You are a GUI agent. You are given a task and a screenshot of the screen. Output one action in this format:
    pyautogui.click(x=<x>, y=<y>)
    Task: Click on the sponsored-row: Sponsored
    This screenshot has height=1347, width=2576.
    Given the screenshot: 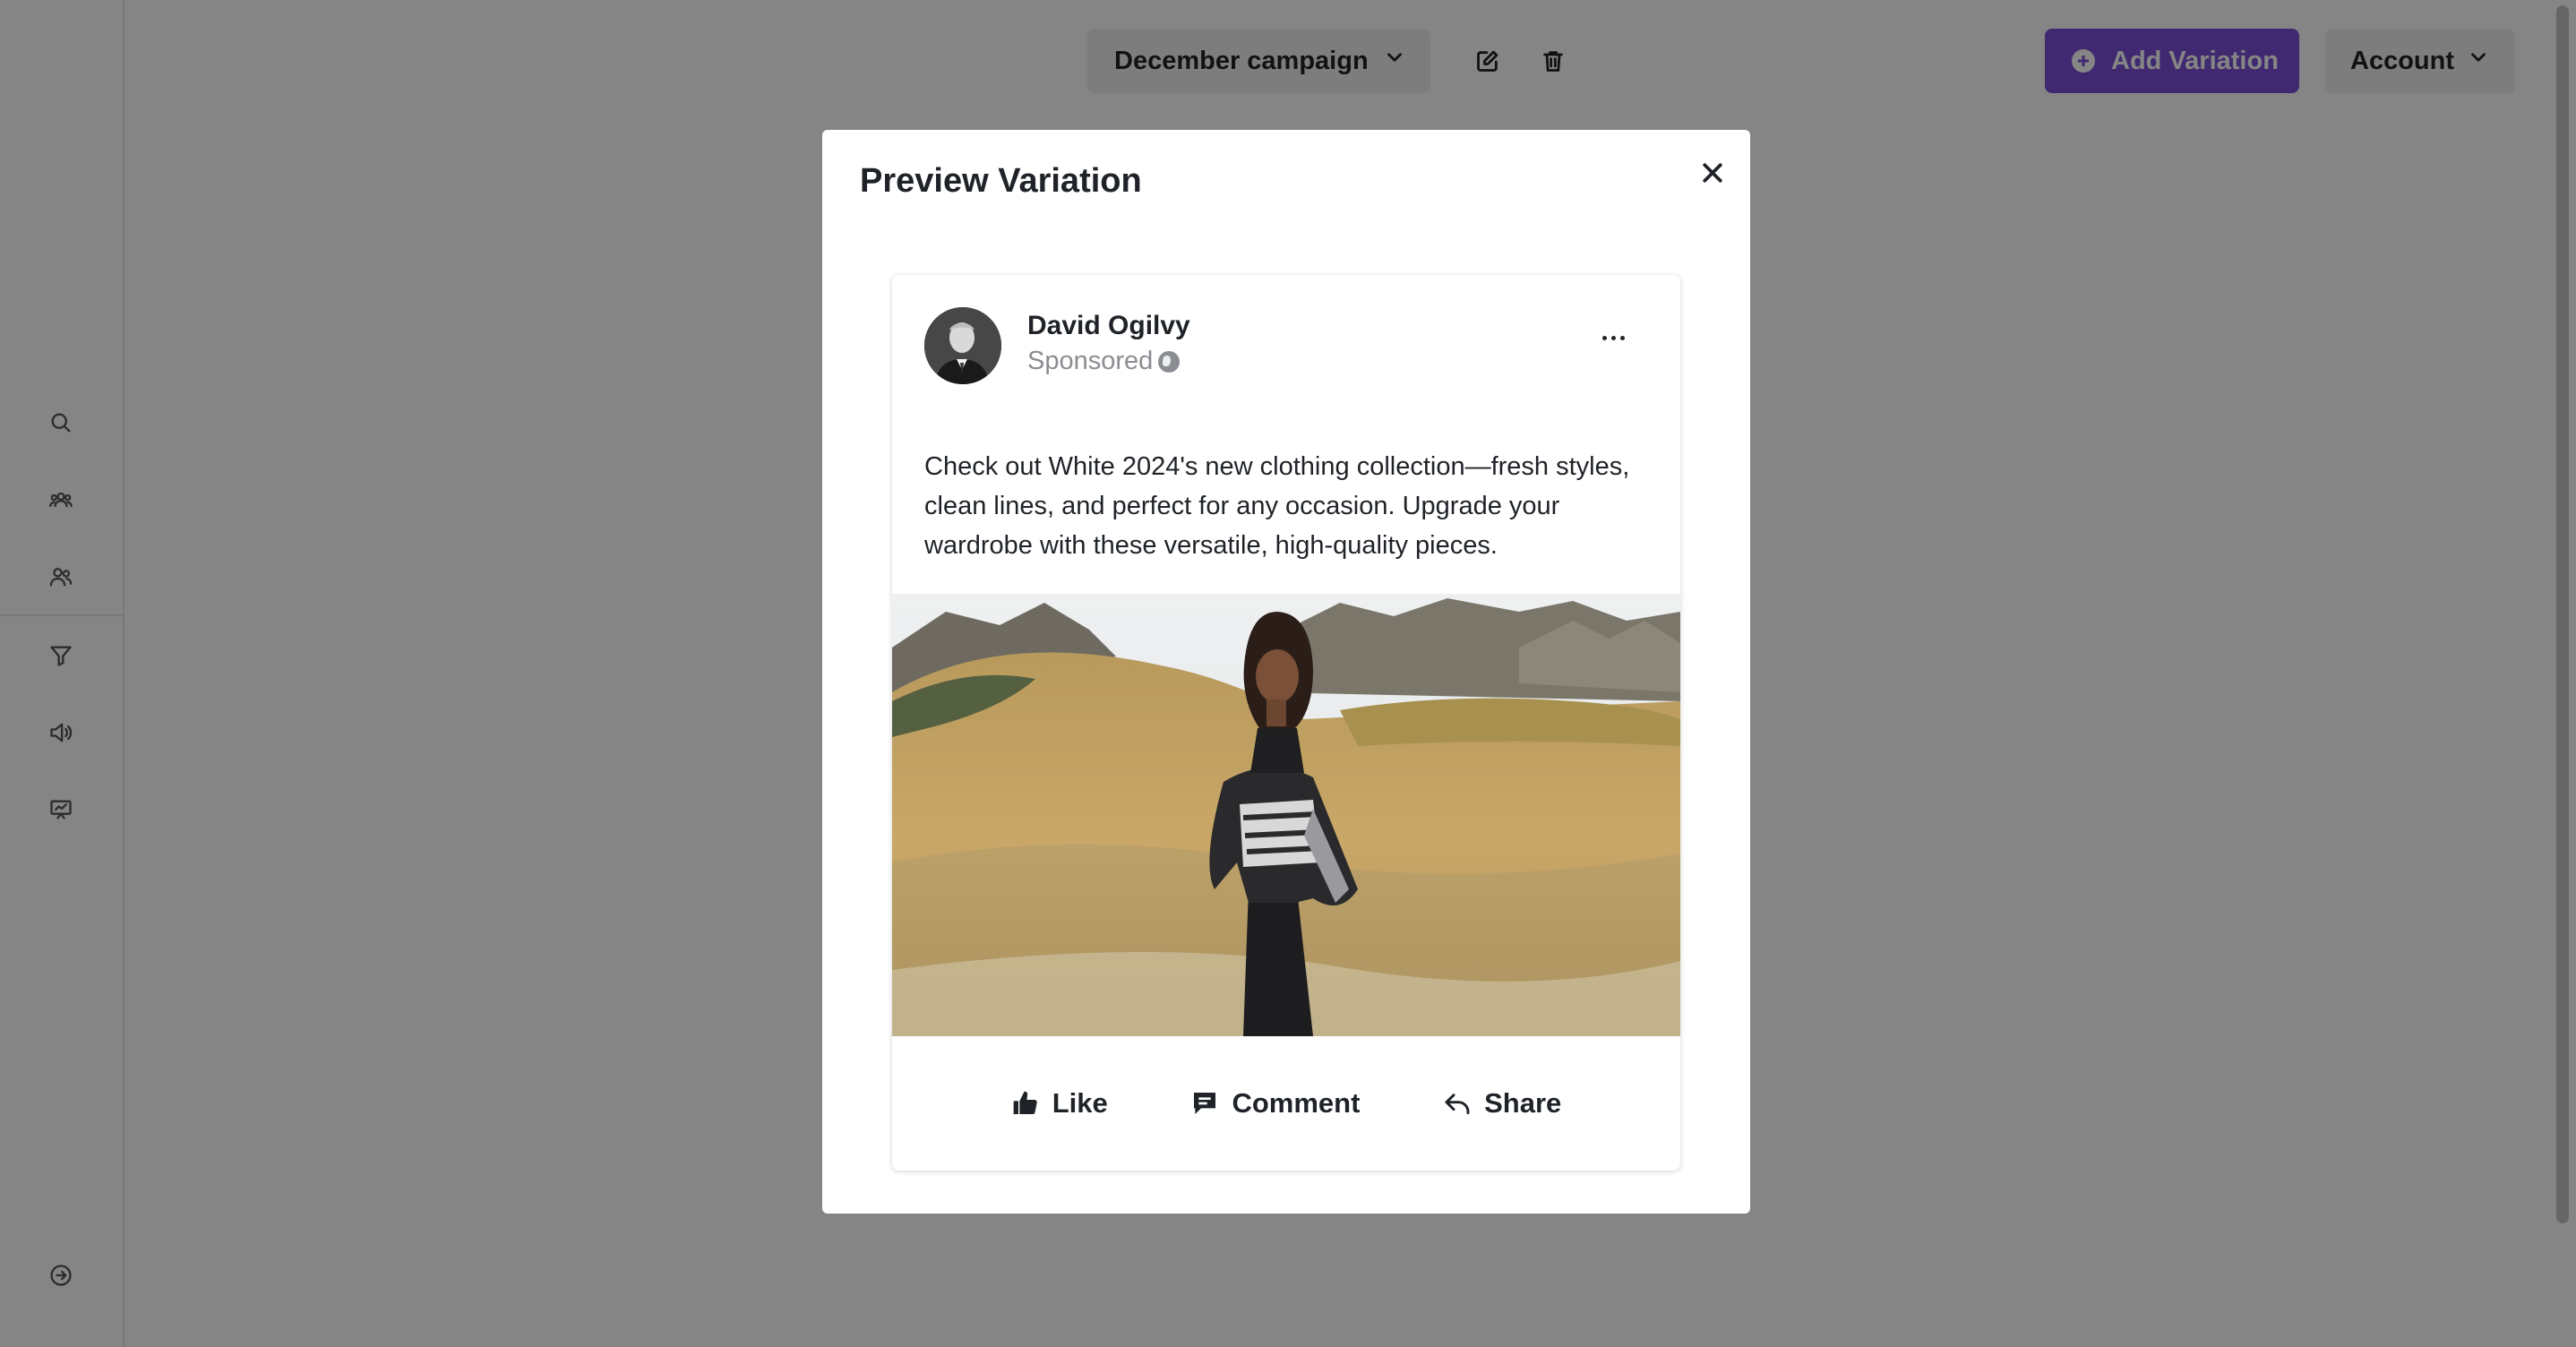 What is the action you would take?
    pyautogui.click(x=1104, y=362)
    